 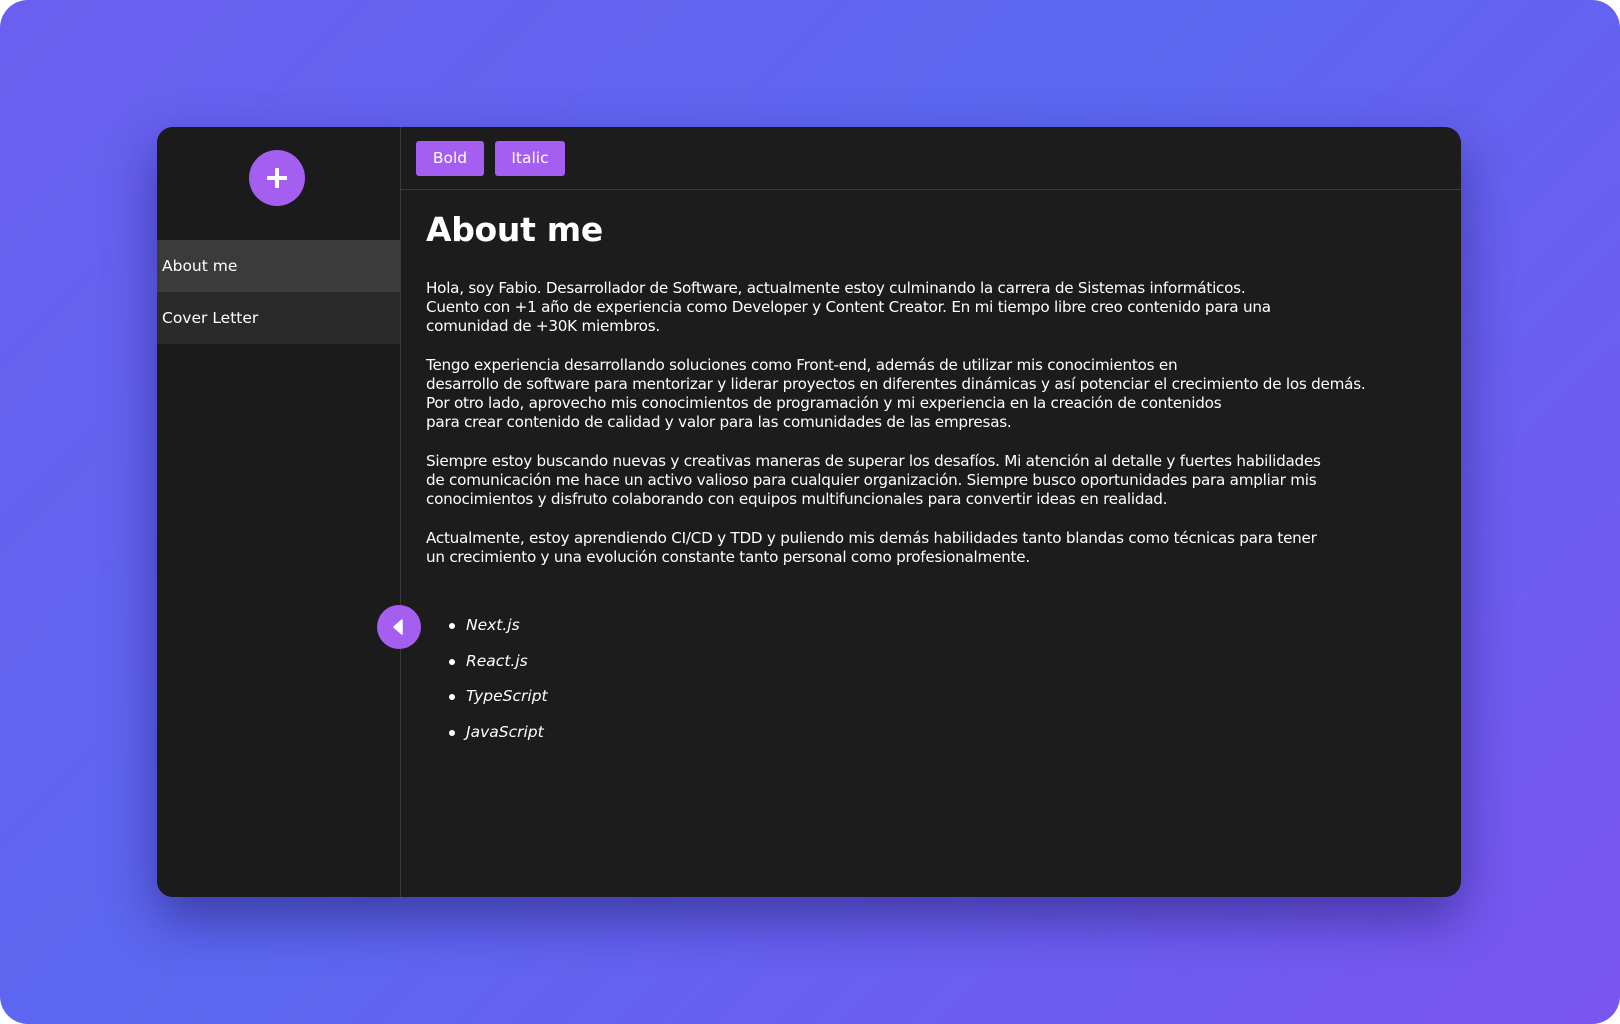 What do you see at coordinates (955, 740) in the screenshot?
I see `list-item: JavaScript` at bounding box center [955, 740].